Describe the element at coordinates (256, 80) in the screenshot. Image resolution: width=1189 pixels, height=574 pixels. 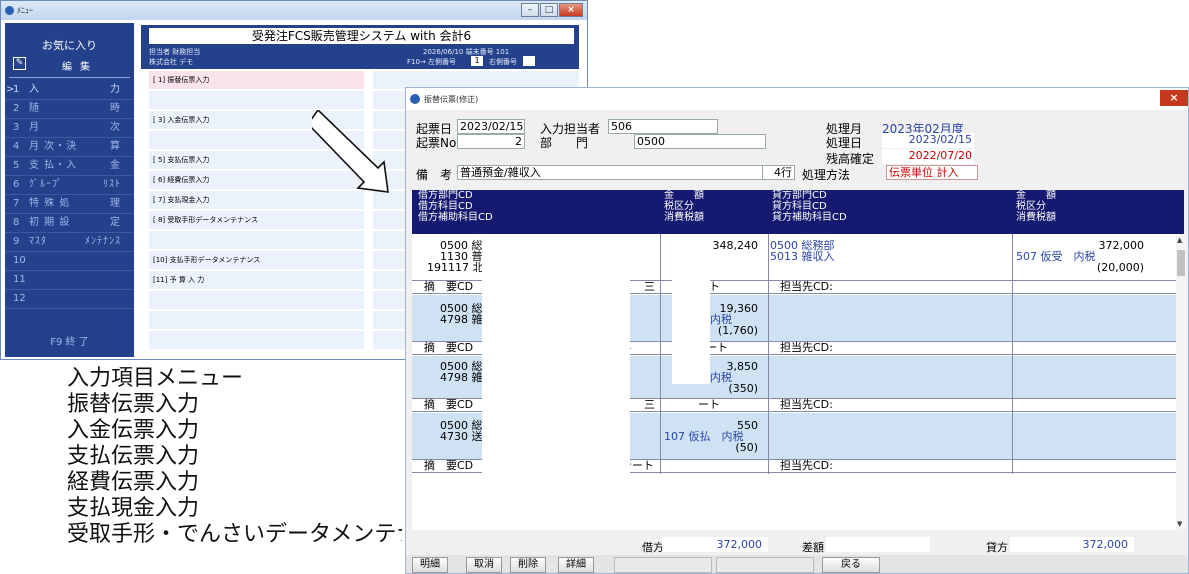
I see `menu-item: [ 1] 振替伝票入力` at that location.